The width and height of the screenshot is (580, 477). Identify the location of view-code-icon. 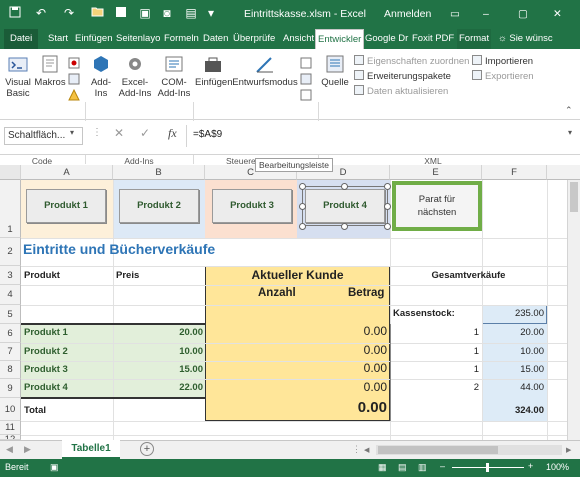
(306, 80).